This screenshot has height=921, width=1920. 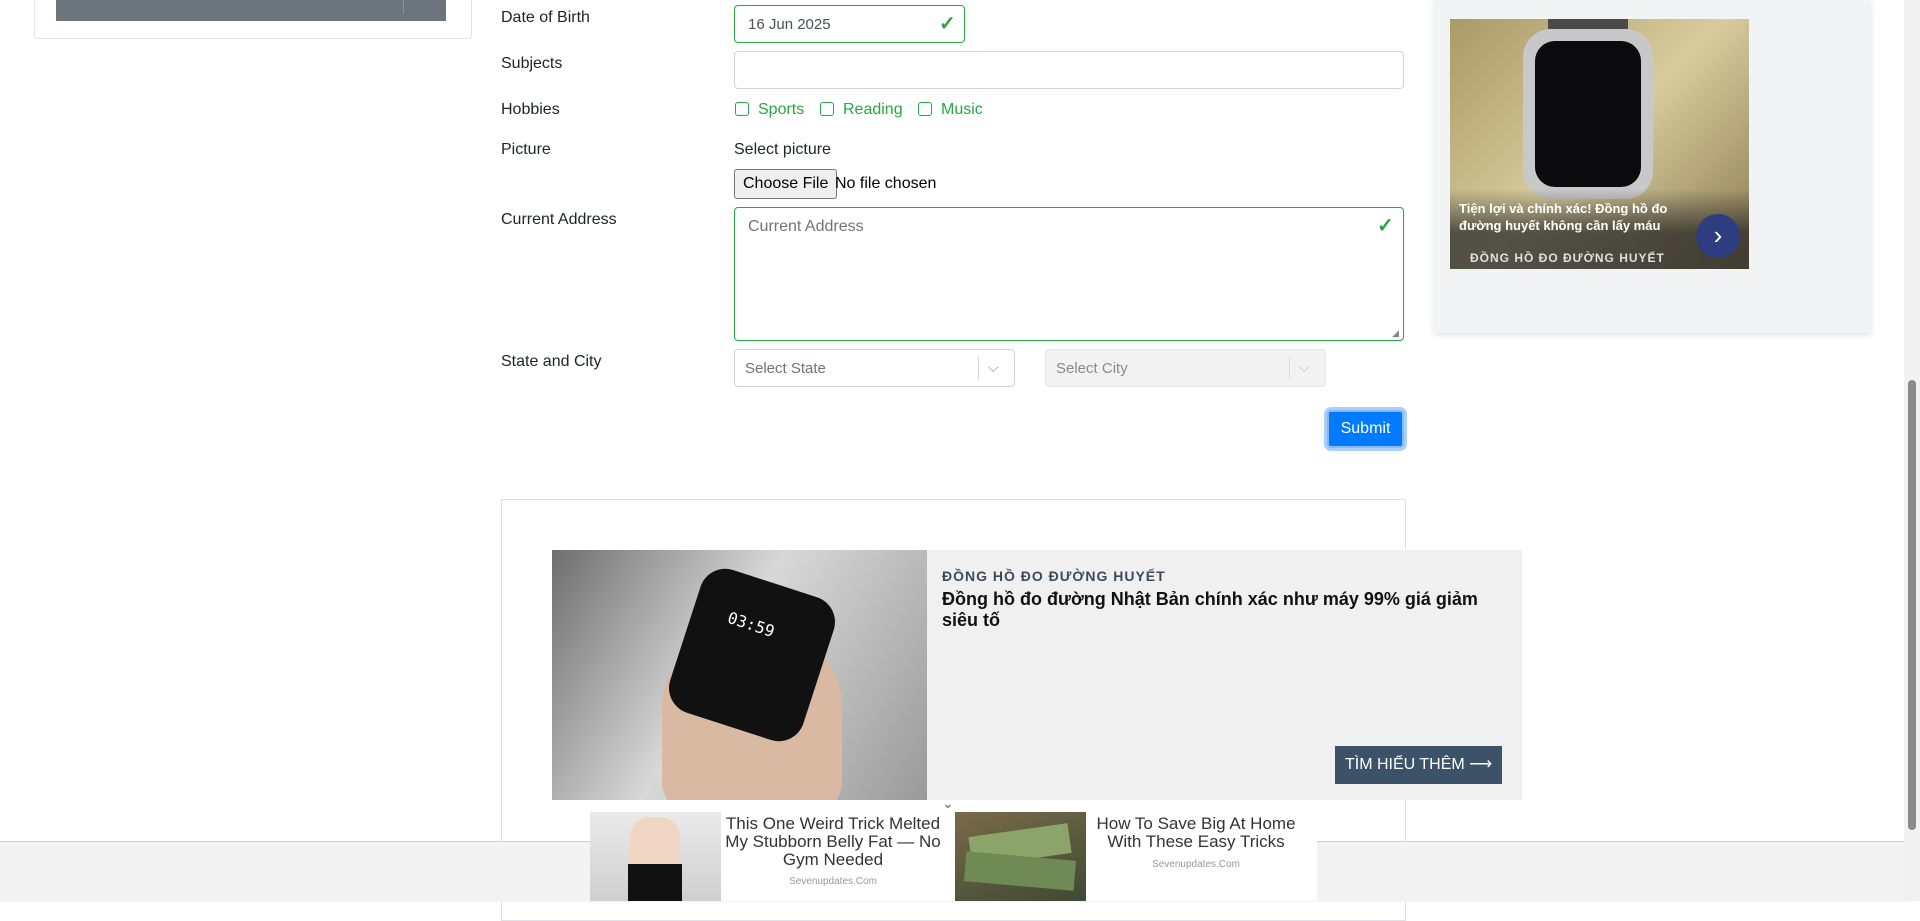 What do you see at coordinates (1092, 368) in the screenshot?
I see `city-placeholder: Select City` at bounding box center [1092, 368].